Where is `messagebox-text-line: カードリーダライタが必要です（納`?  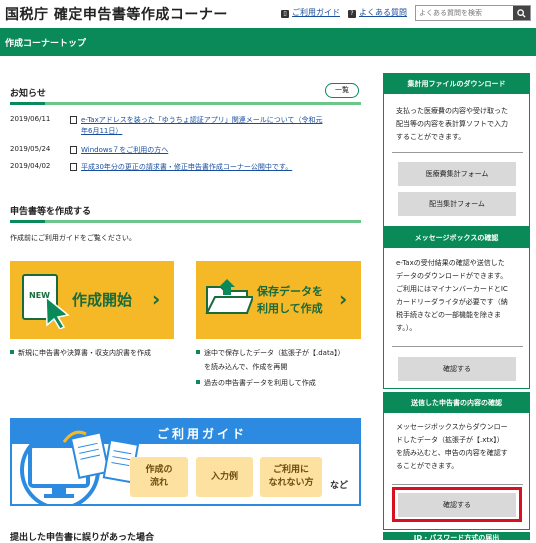 messagebox-text-line: カードリーダライタが必要です（納 is located at coordinates (452, 302).